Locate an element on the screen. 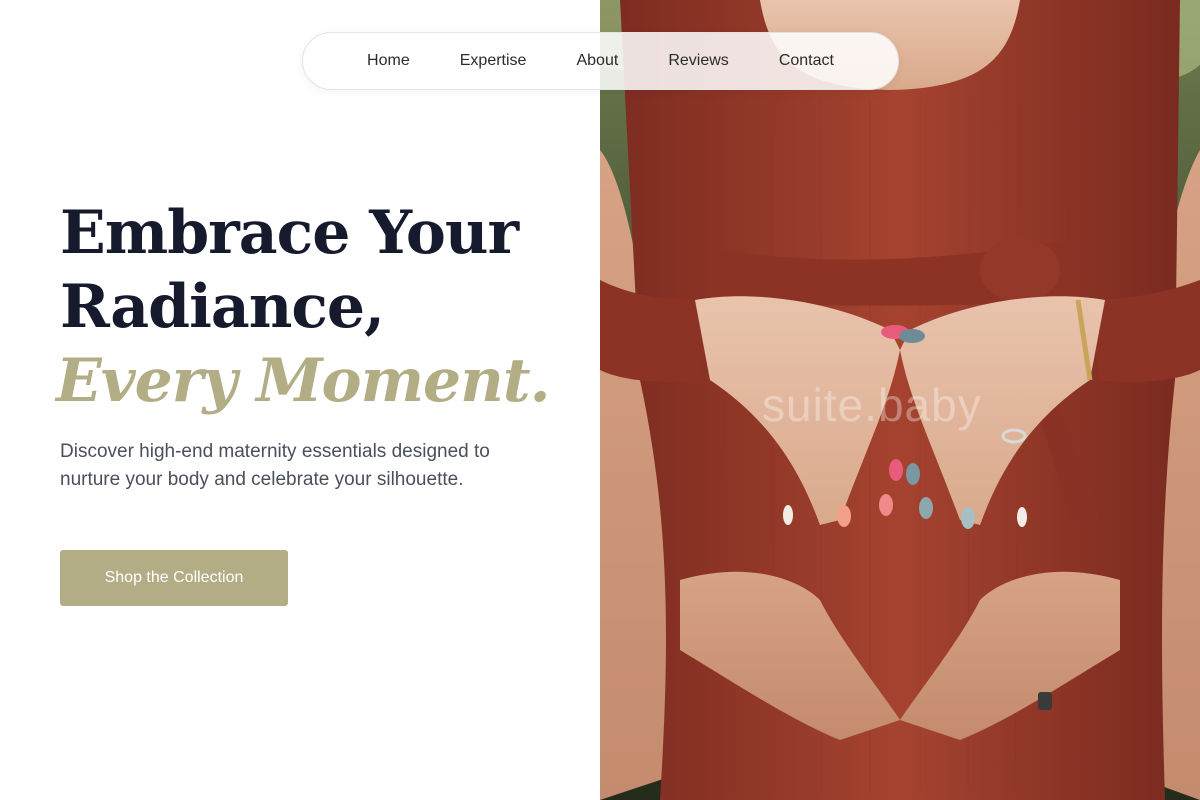 The image size is (1200, 800). nav-link-expertise: Expertise is located at coordinates (493, 61).